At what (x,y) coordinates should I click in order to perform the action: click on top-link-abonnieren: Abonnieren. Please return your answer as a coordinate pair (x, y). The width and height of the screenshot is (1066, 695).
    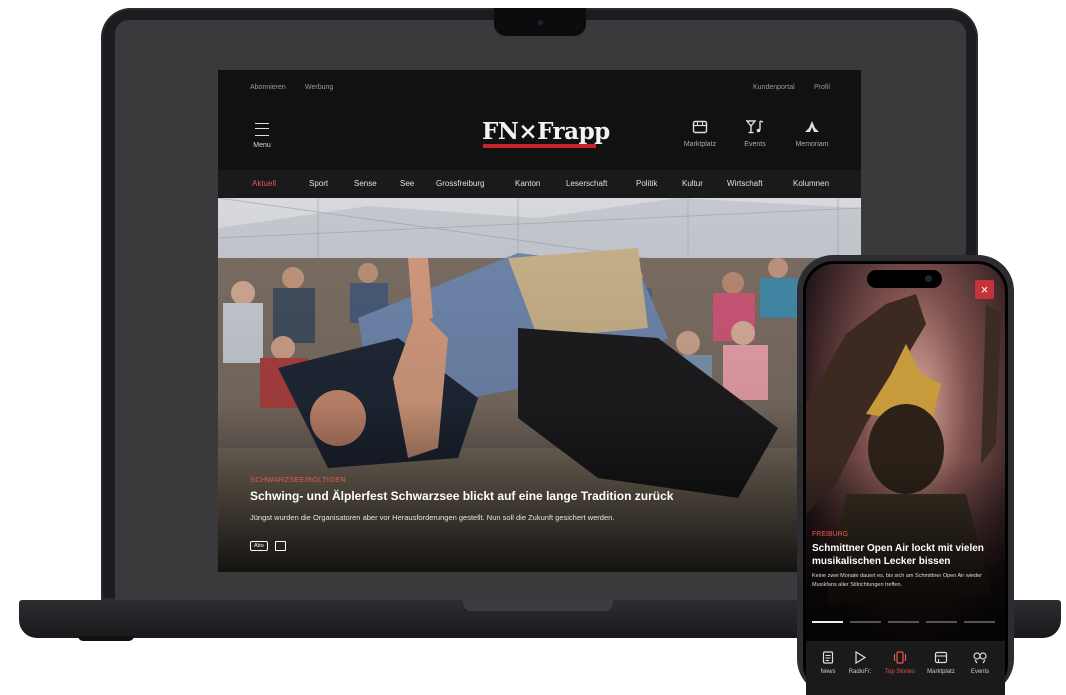
    Looking at the image, I should click on (268, 87).